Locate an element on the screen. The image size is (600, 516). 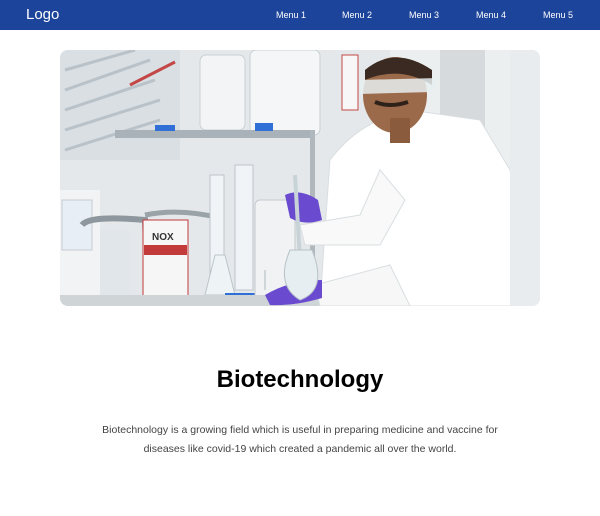
nav-menu-5: Menu 5 is located at coordinates (558, 15).